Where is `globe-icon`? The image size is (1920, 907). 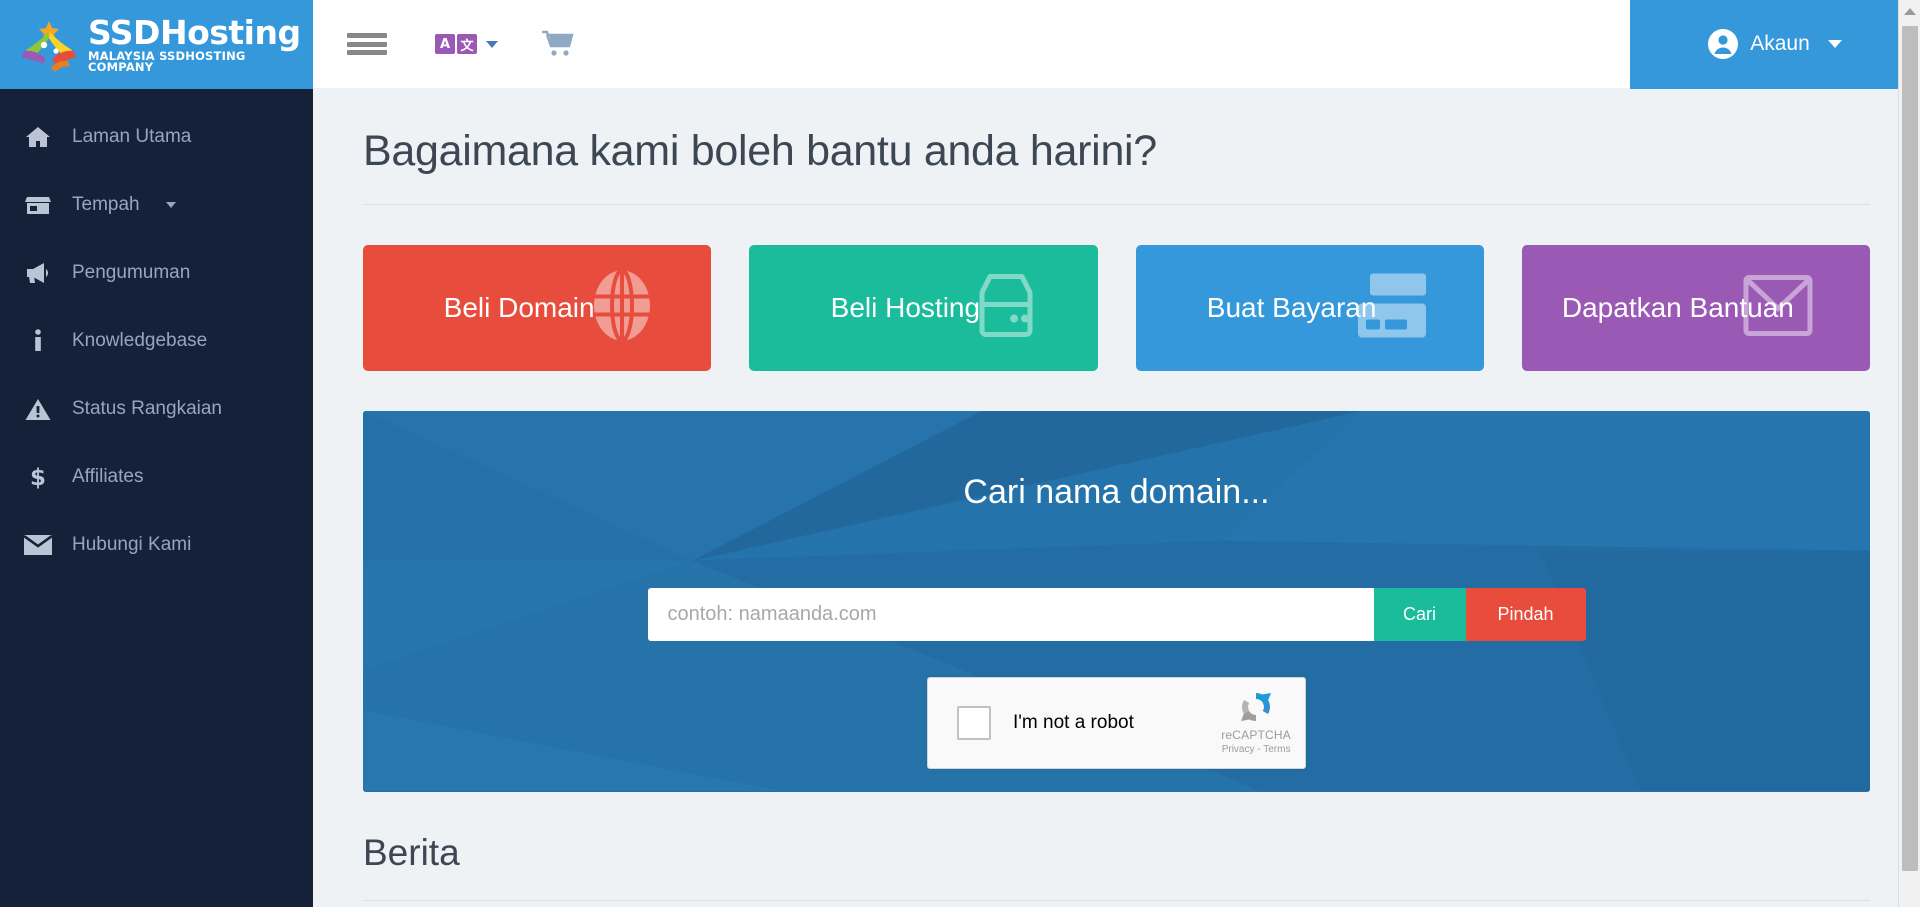
globe-icon is located at coordinates (622, 308).